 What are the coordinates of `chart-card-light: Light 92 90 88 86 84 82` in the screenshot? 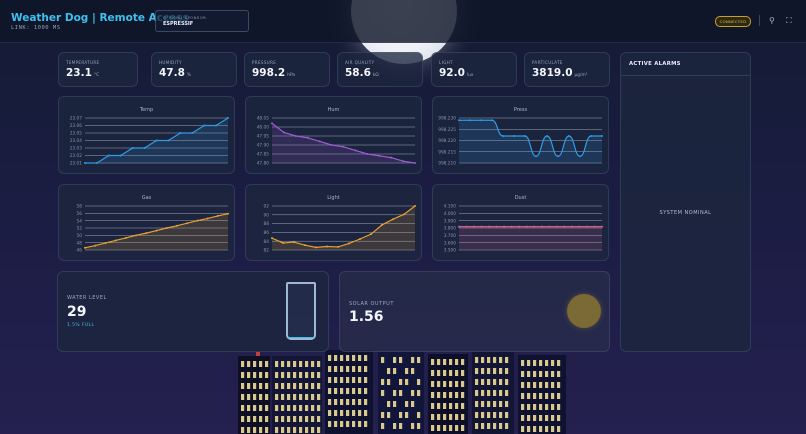 It's located at (333, 222).